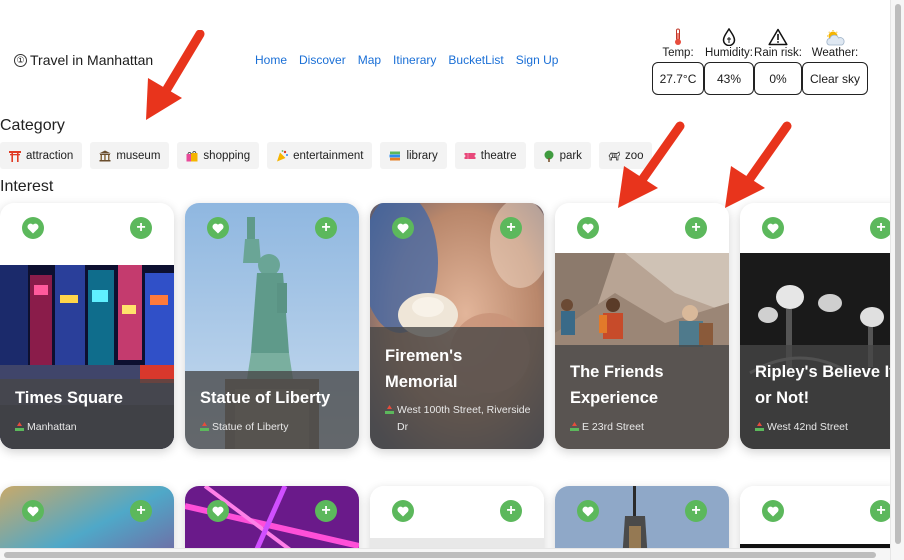  What do you see at coordinates (678, 53) in the screenshot?
I see `temp-label: Temp:` at bounding box center [678, 53].